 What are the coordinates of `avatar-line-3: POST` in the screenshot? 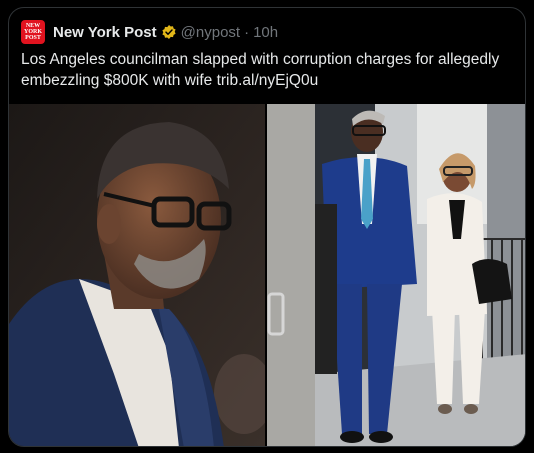 It's located at (33, 38).